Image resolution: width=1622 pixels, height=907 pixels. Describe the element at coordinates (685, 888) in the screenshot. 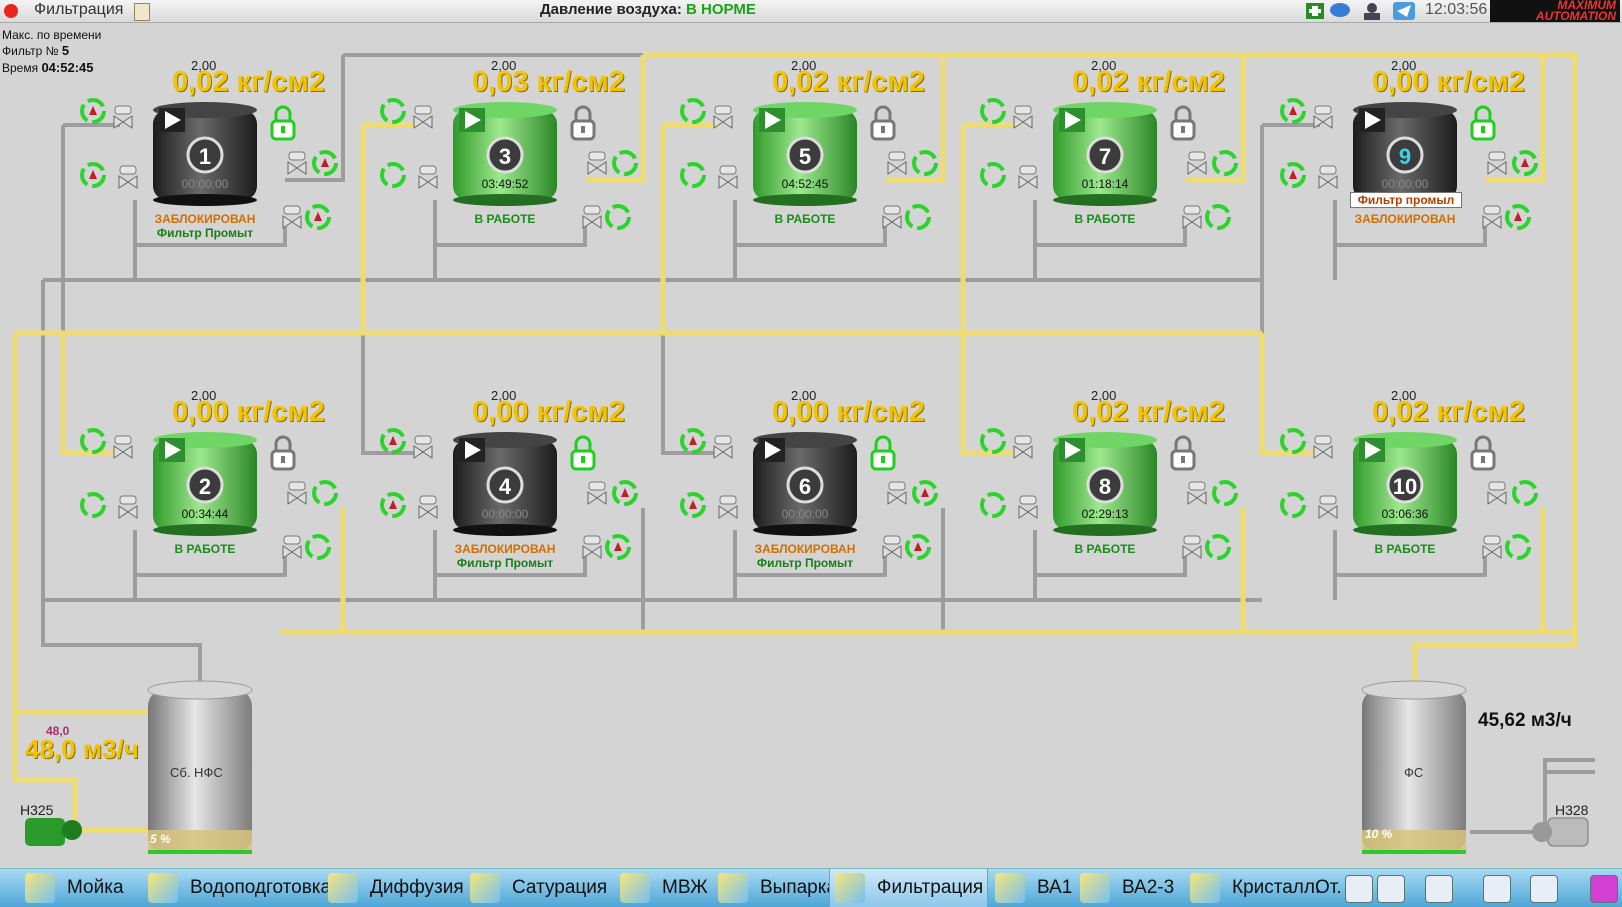

I see `taskbar-item-4: МВЖ` at that location.